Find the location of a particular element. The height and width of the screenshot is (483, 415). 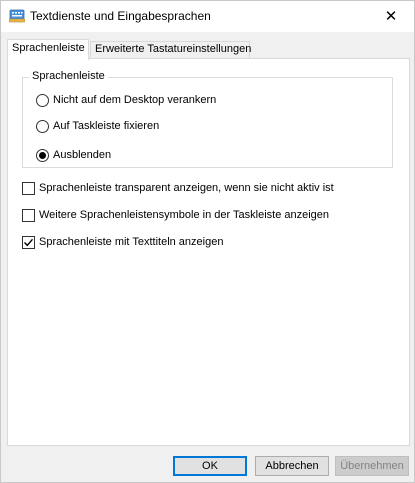

checkbox-checked is located at coordinates (28, 242).